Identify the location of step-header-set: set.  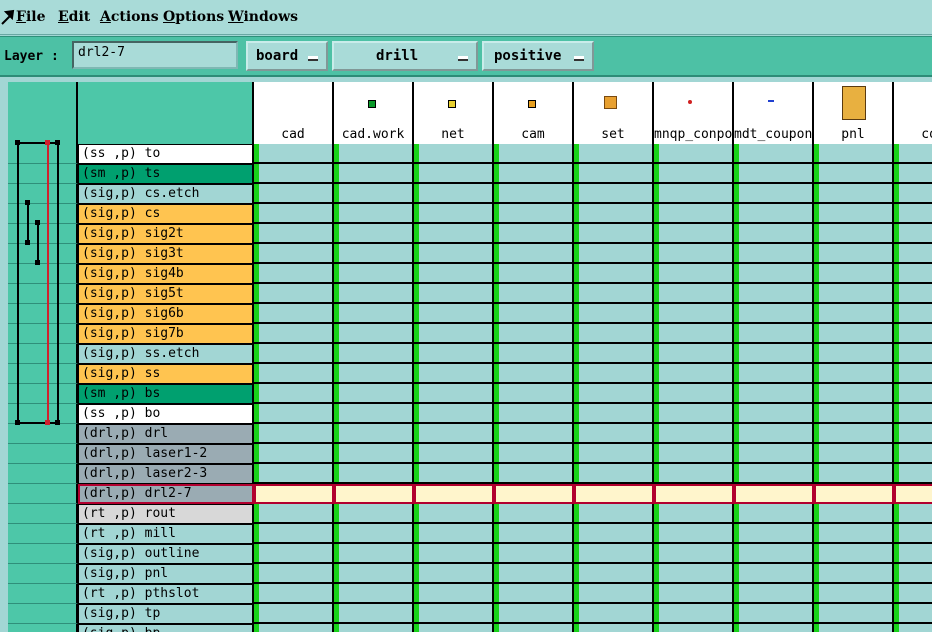
(614, 113).